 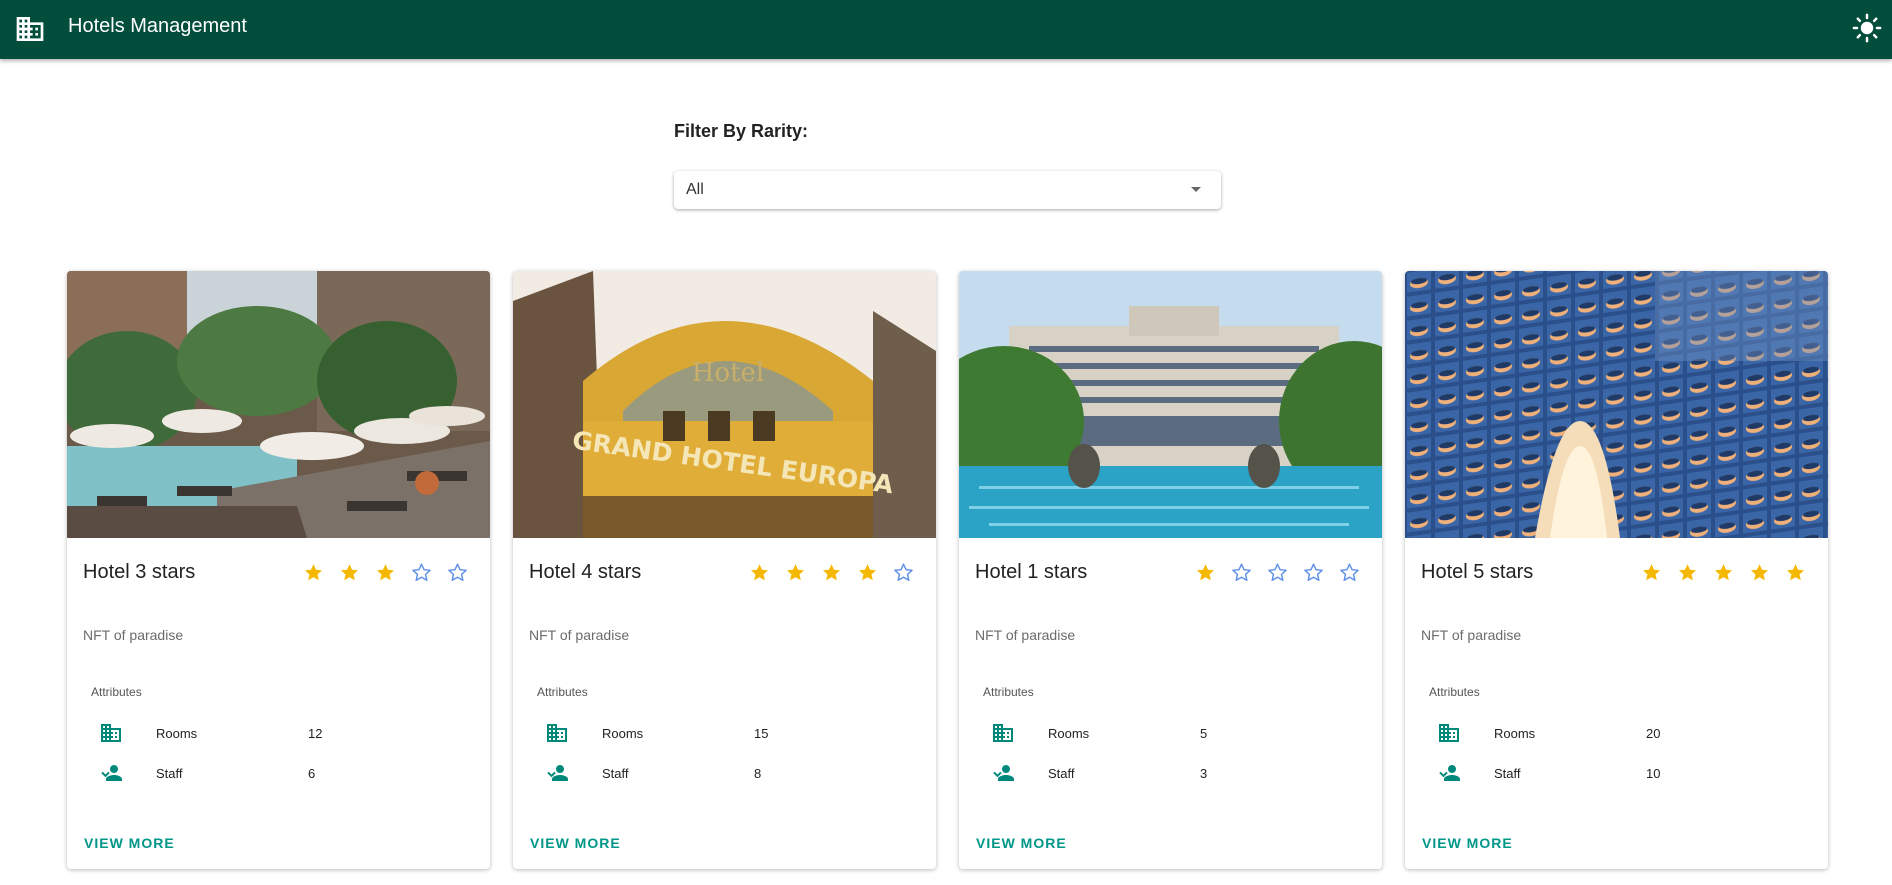 I want to click on staff-value: 6, so click(x=312, y=773).